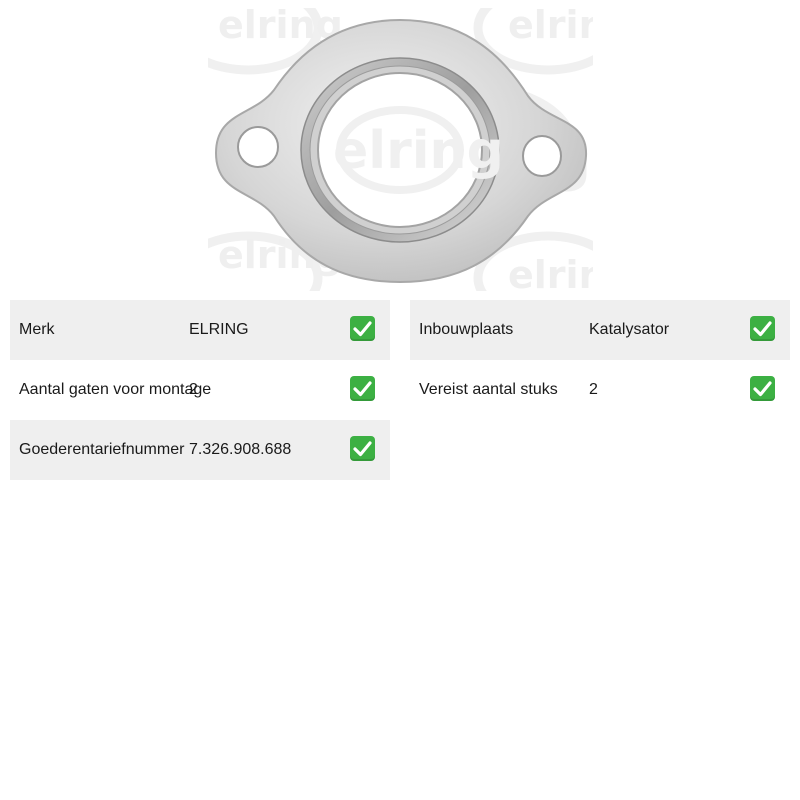 The image size is (800, 800). I want to click on spec-row-merk: Merk ELRING, so click(200, 330).